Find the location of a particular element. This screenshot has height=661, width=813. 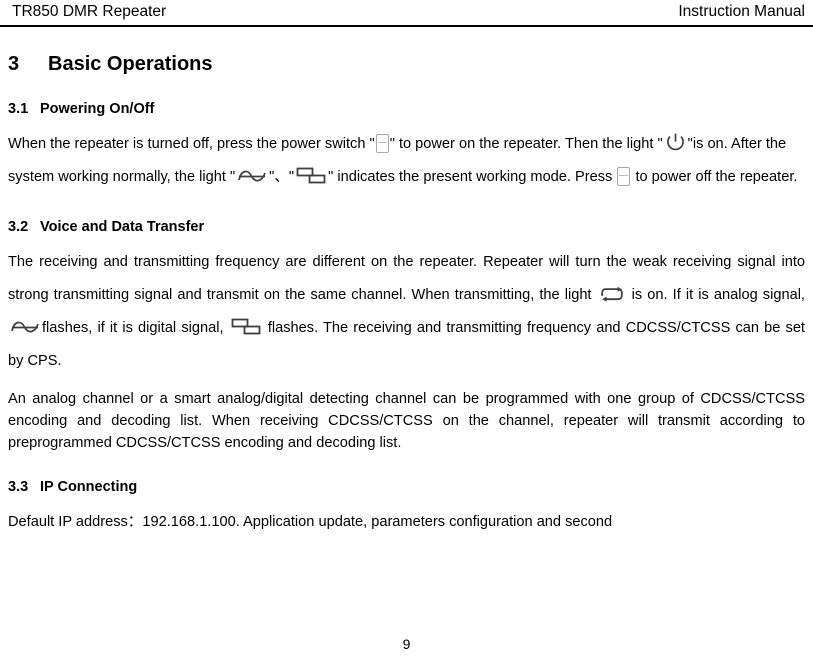

subsection-number-3-2: 3.2 is located at coordinates (18, 227).